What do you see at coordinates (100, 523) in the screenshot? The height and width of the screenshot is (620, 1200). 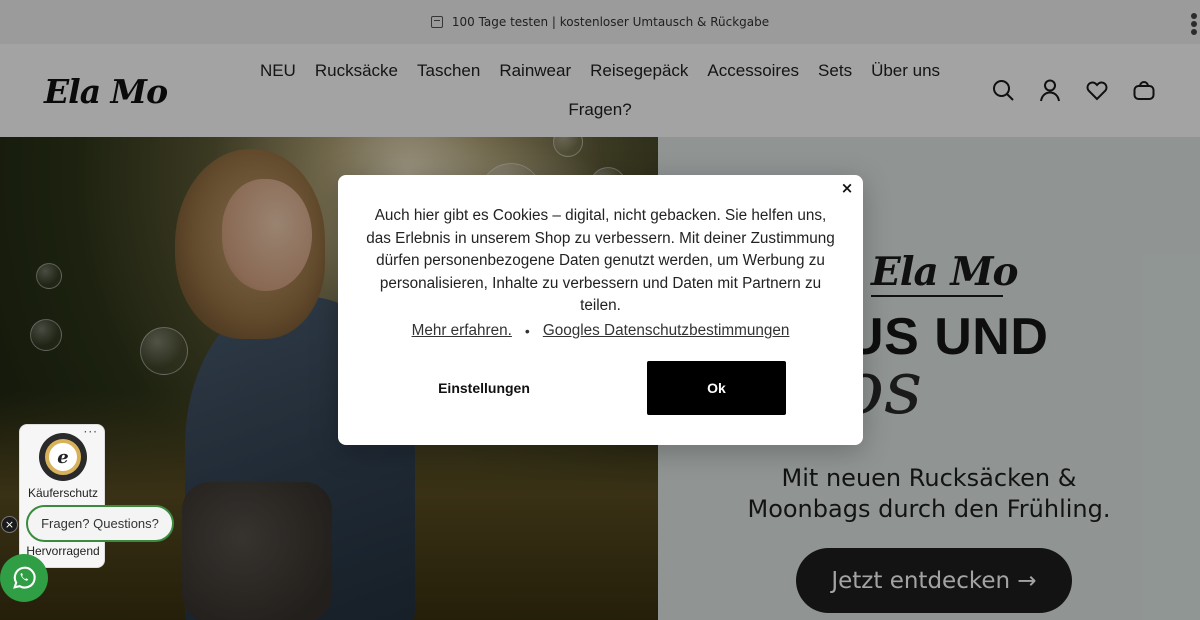 I see `chat-bubble: Fragen? Questions?` at bounding box center [100, 523].